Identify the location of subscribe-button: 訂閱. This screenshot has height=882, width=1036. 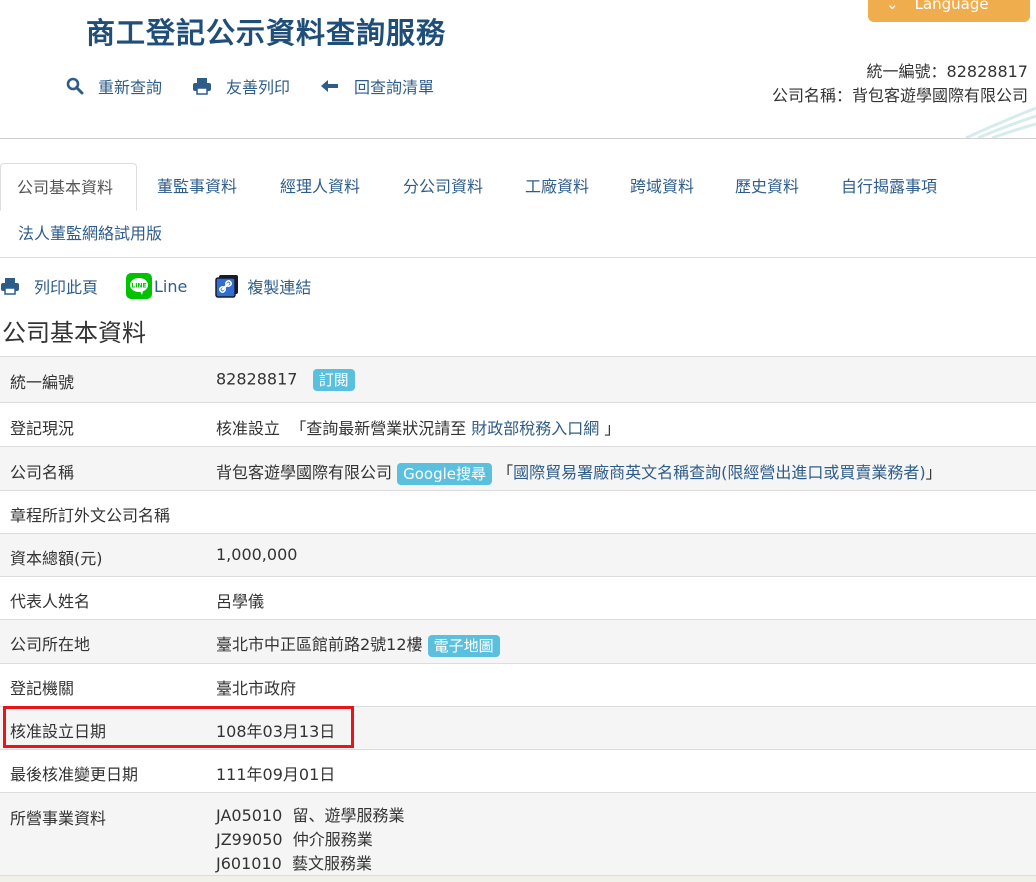
(333, 380).